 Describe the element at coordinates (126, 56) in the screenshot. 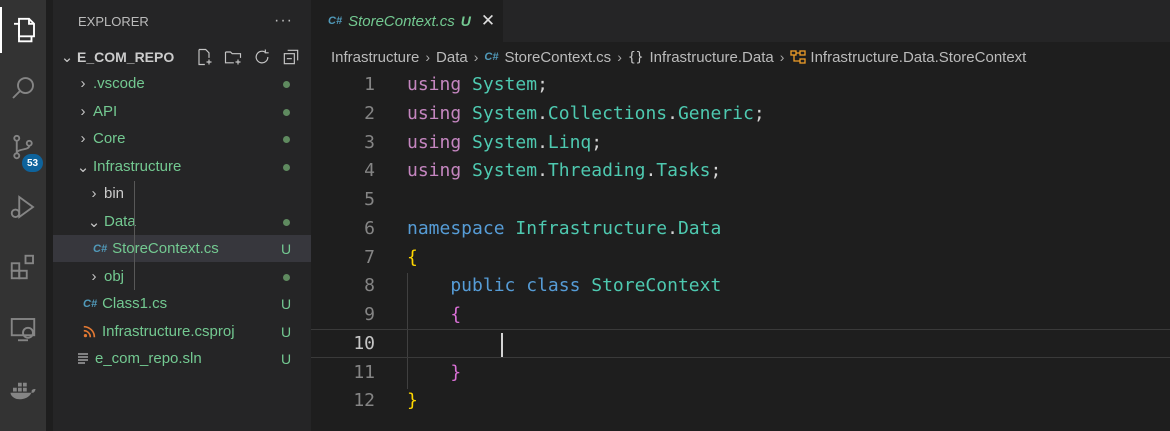

I see `repo-title: E_COM_REPO` at that location.